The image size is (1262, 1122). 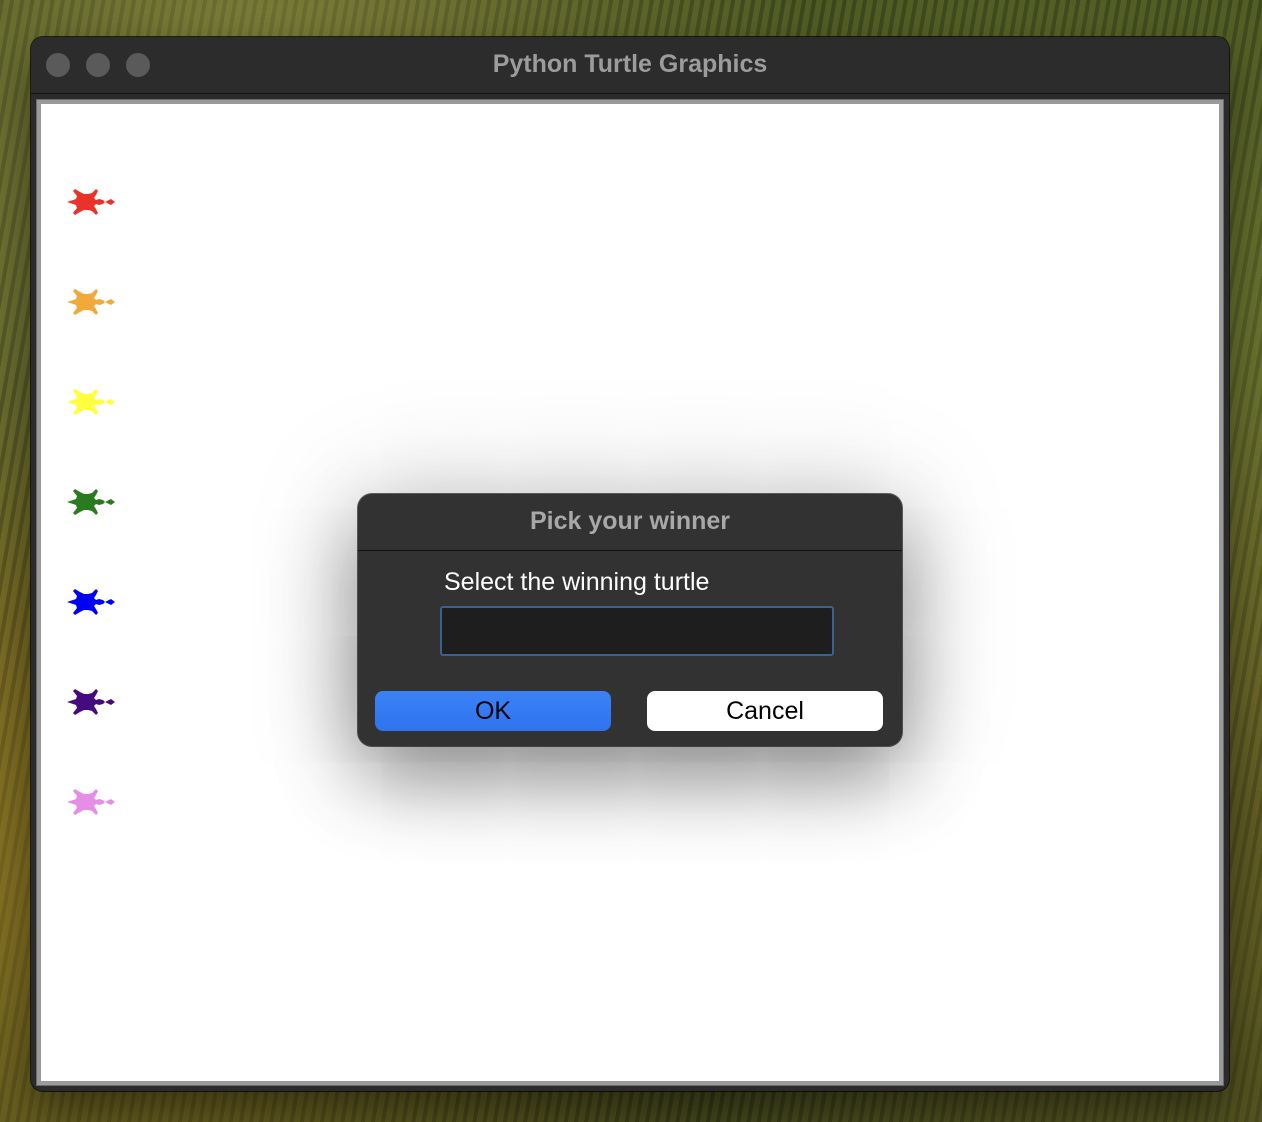 I want to click on turtle-blue, so click(x=89, y=602).